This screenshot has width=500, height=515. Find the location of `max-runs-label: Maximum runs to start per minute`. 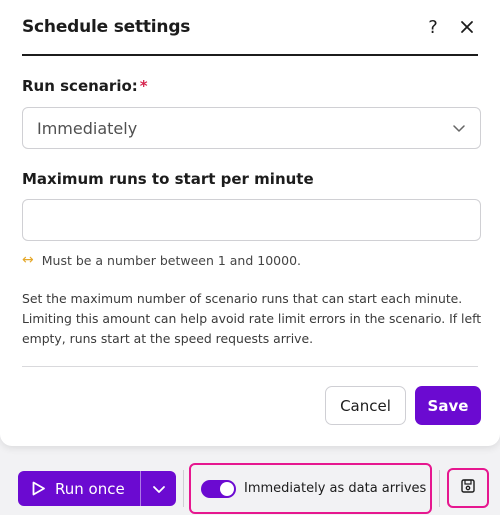

max-runs-label: Maximum runs to start per minute is located at coordinates (168, 179).